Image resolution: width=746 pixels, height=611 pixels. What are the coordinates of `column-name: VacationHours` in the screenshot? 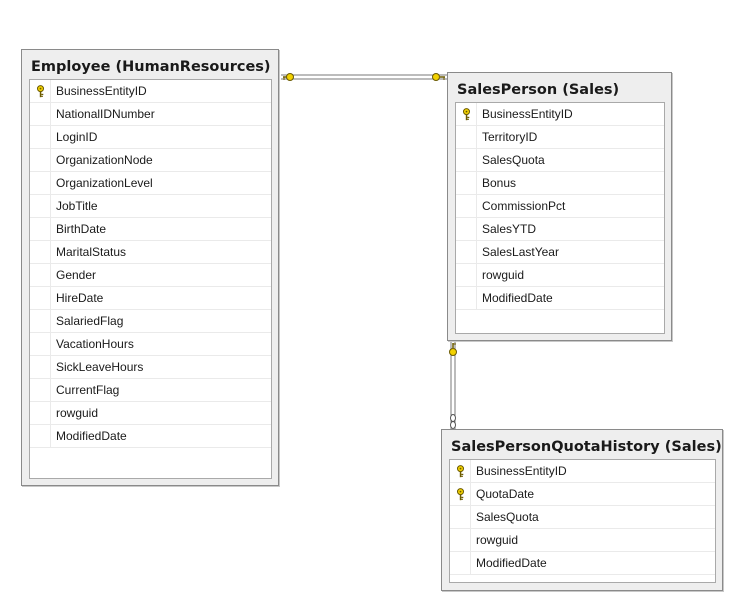 It's located at (95, 344).